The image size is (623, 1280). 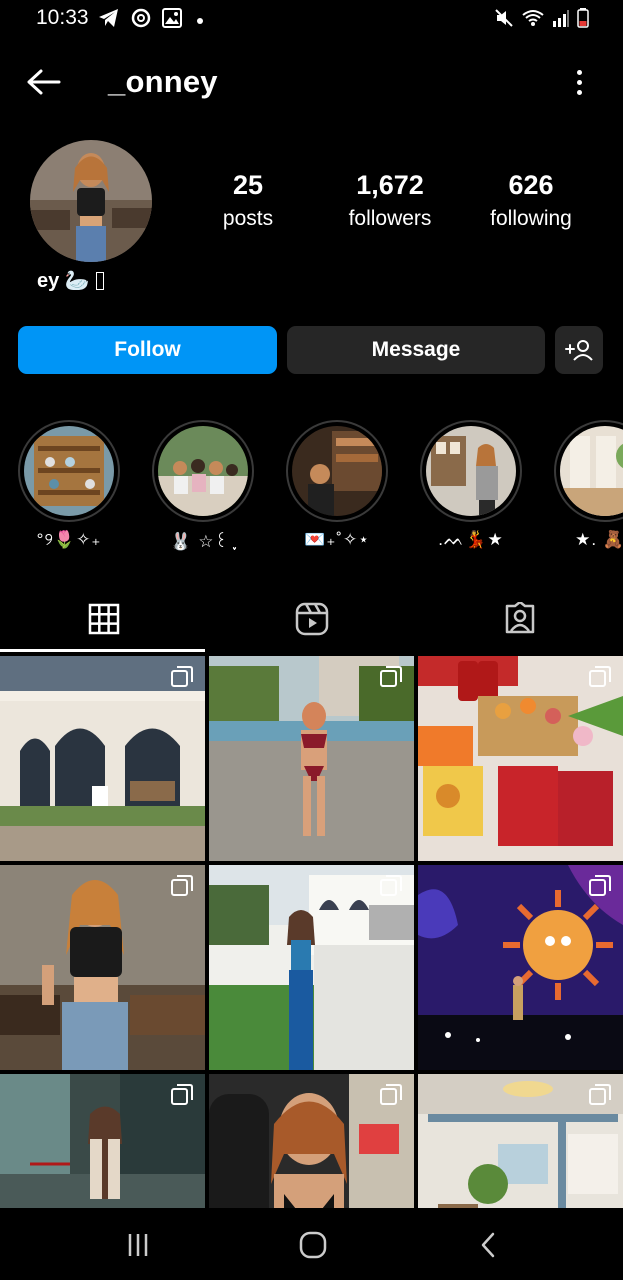 I want to click on highlight-label: 💌₊˚✧⋆, so click(x=337, y=539).